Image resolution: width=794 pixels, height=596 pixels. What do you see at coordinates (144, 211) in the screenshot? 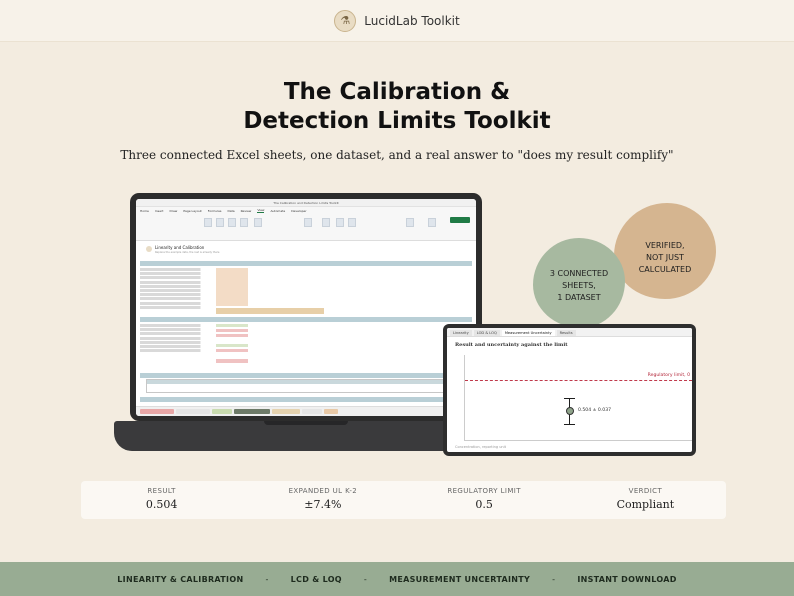
I see `excel-menu-item: Home` at bounding box center [144, 211].